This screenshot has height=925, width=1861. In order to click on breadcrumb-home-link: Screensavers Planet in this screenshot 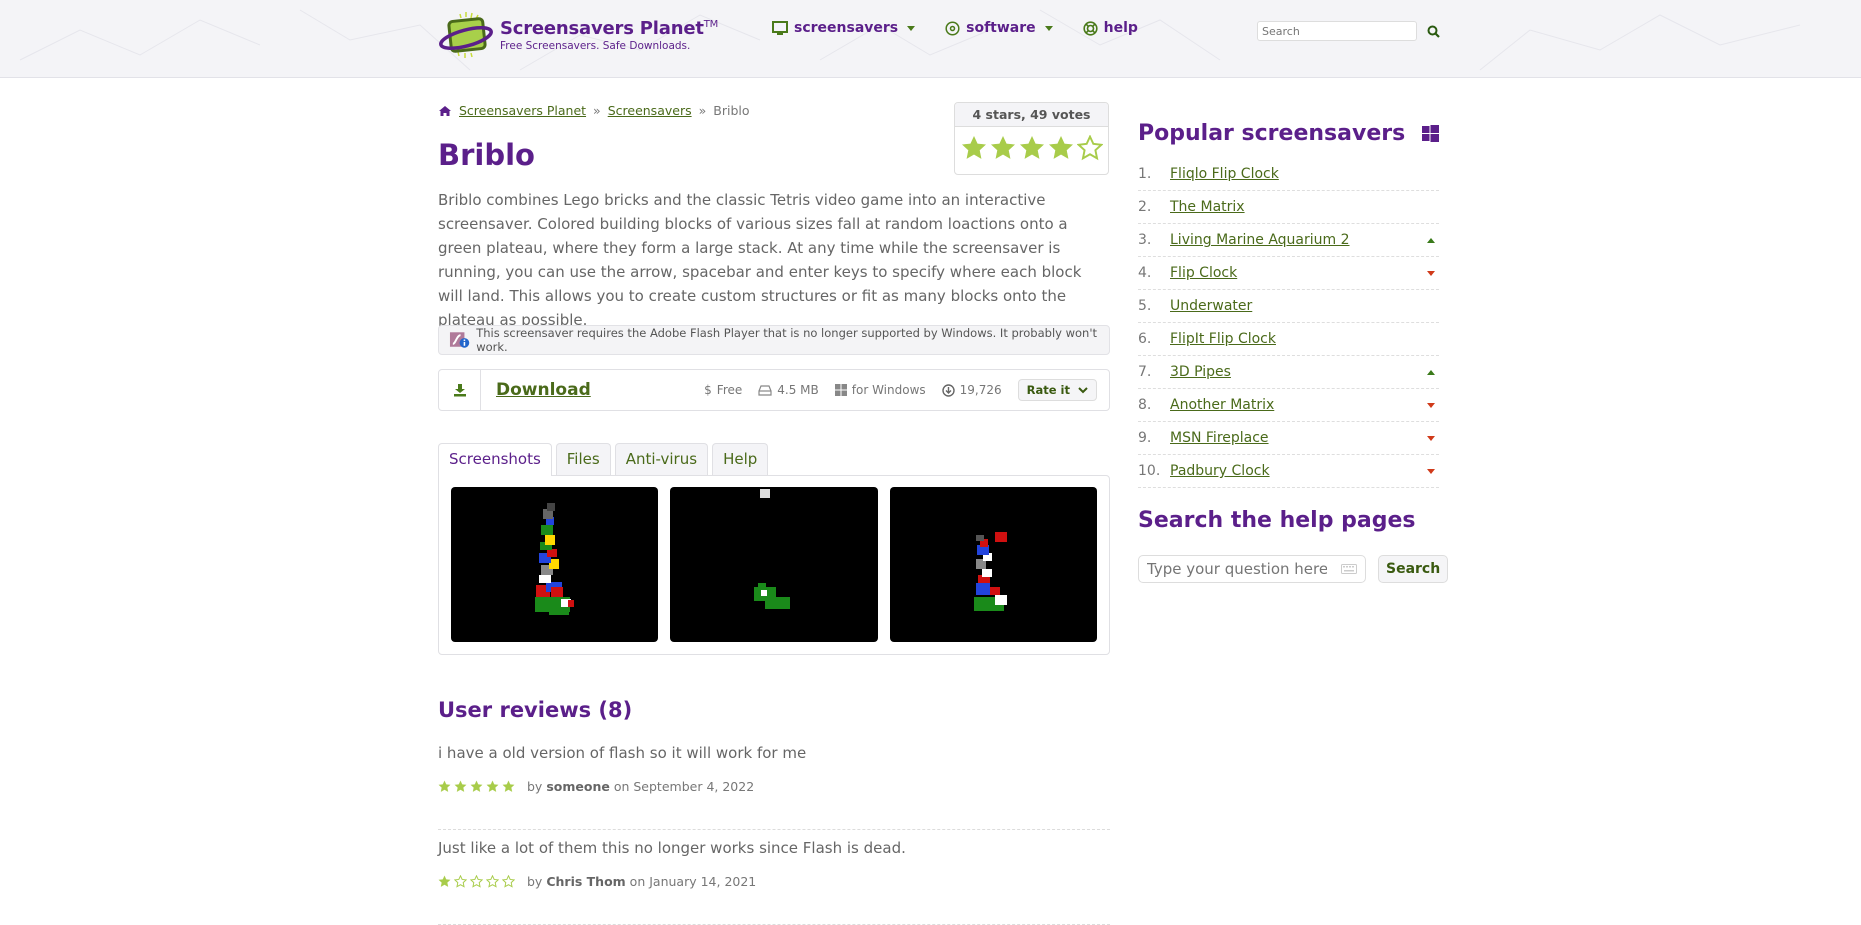, I will do `click(522, 110)`.